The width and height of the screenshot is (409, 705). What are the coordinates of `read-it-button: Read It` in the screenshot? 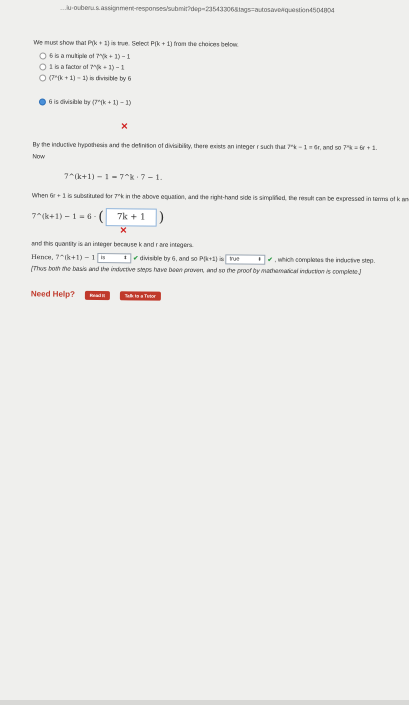 It's located at (97, 295).